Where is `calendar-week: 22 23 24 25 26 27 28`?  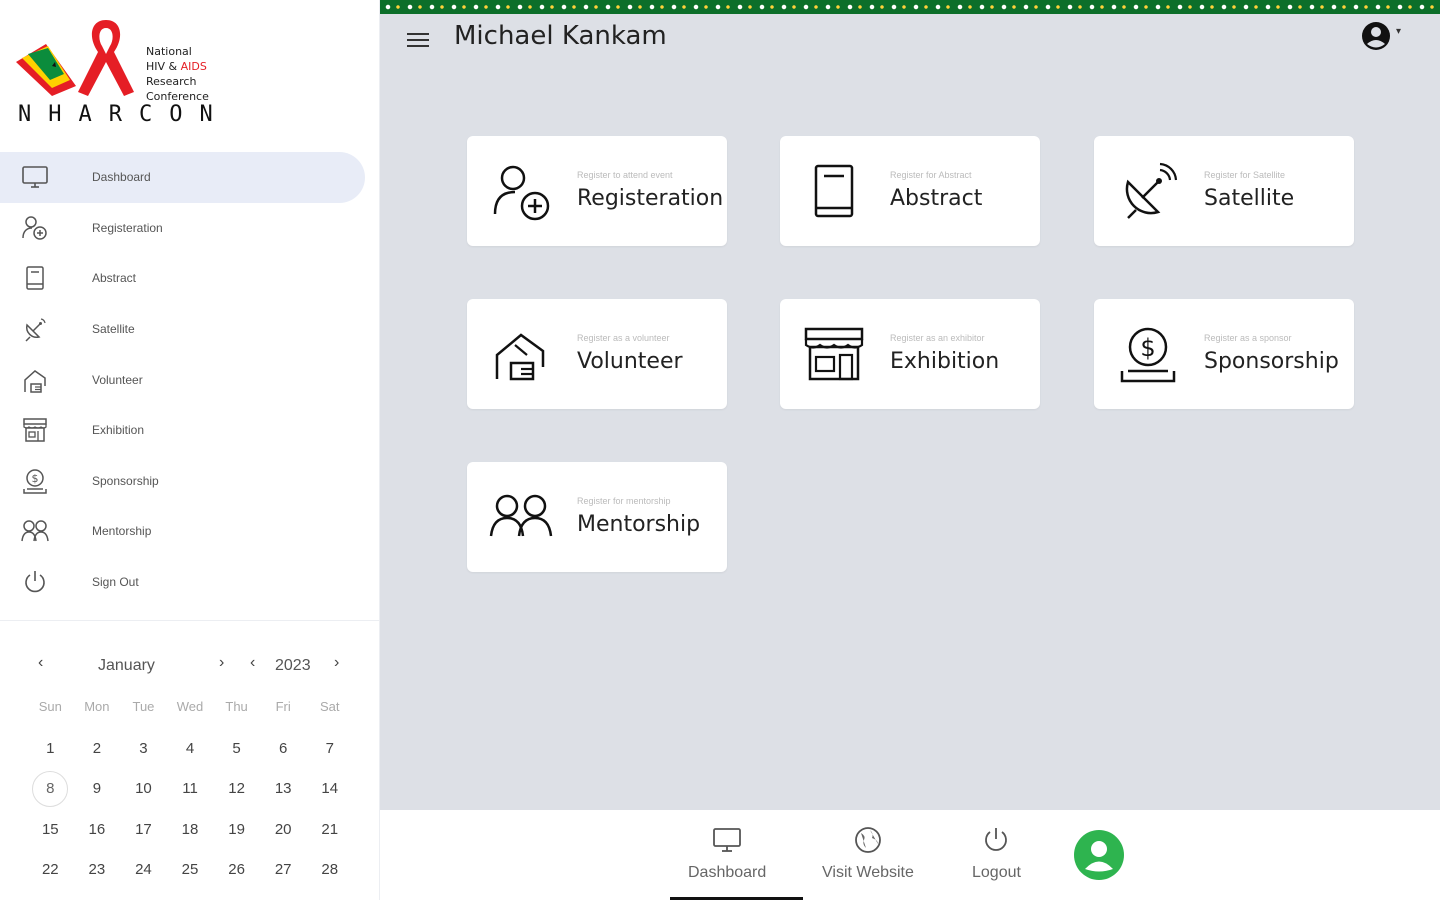 calendar-week: 22 23 24 25 26 27 28 is located at coordinates (190, 870).